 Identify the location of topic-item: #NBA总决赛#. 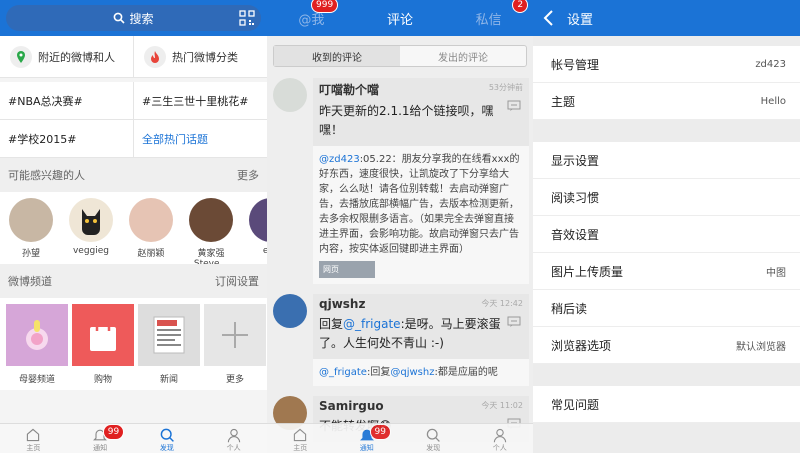
(66, 101).